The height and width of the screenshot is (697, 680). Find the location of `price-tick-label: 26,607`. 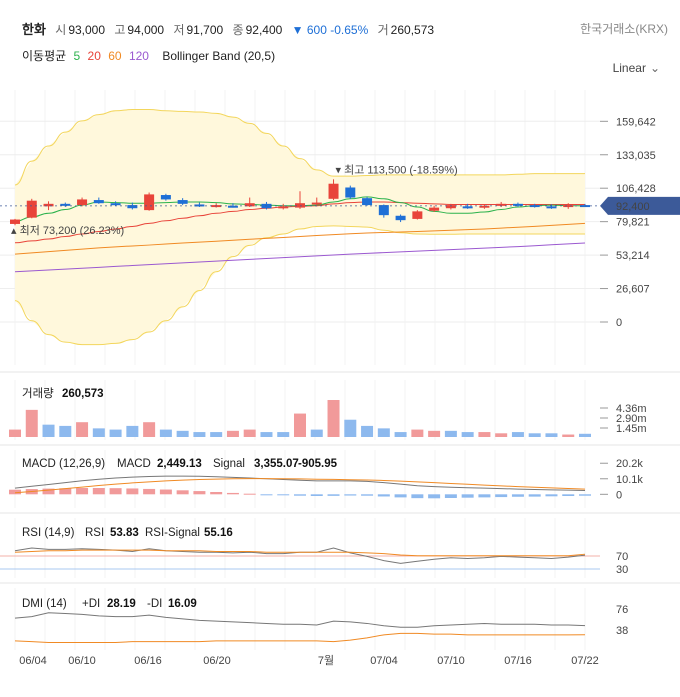

price-tick-label: 26,607 is located at coordinates (633, 290).